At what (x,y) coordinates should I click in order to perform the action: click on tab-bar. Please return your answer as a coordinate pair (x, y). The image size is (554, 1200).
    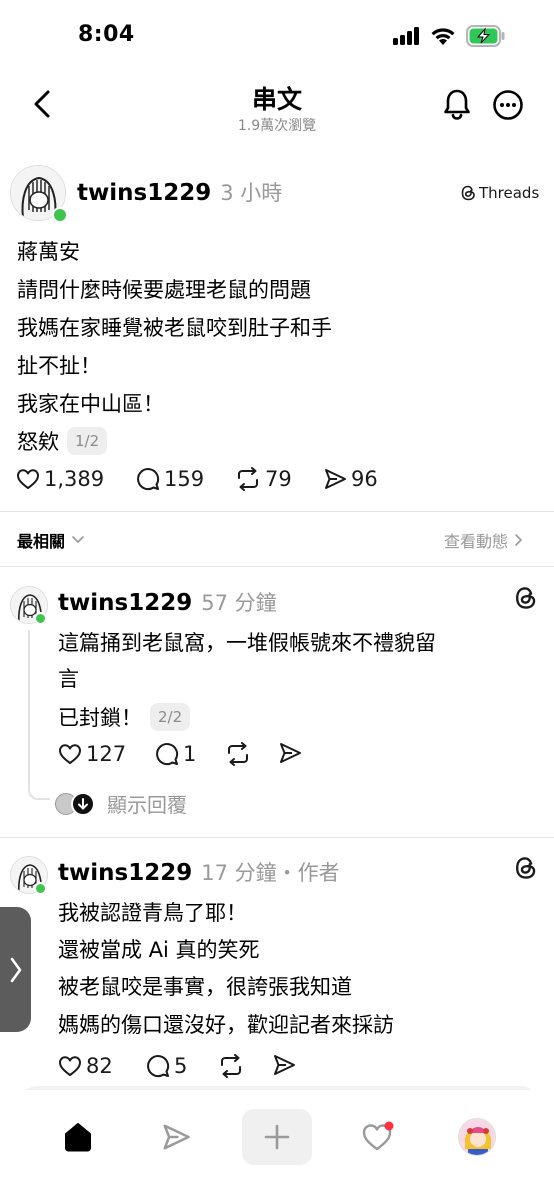
    Looking at the image, I should click on (277, 1145).